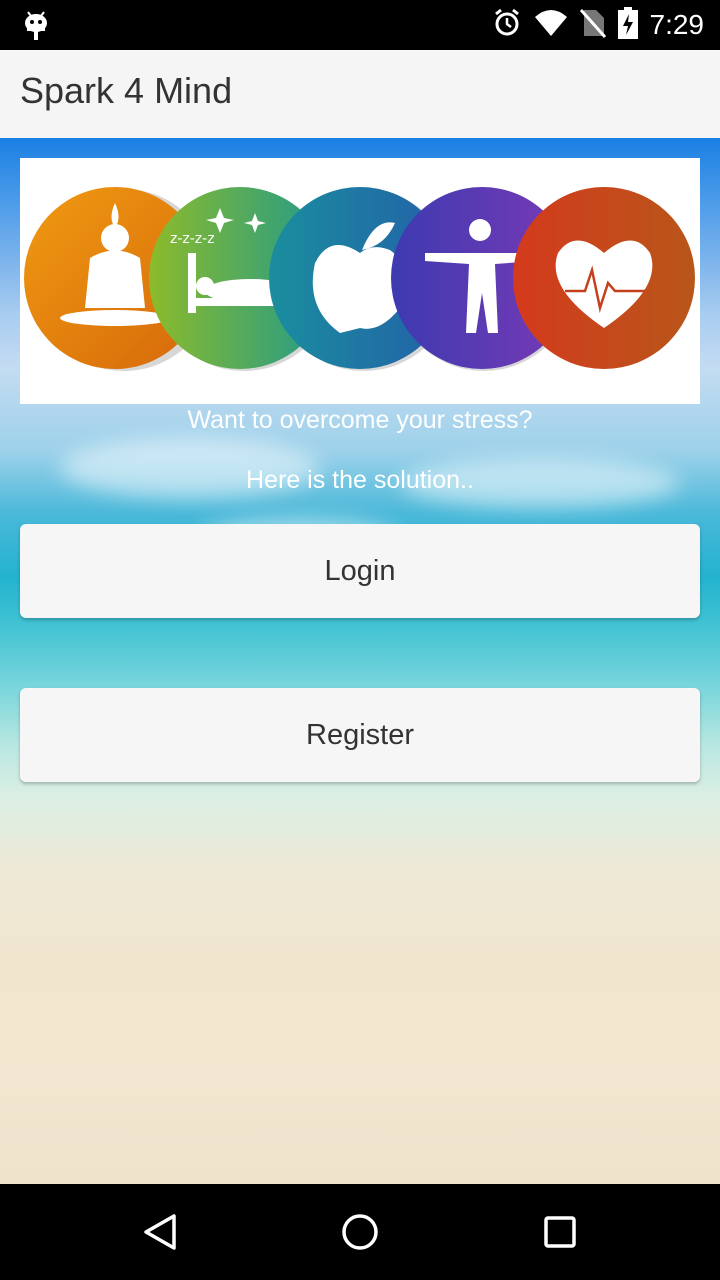 The image size is (720, 1280). Describe the element at coordinates (507, 25) in the screenshot. I see `alarm-icon` at that location.